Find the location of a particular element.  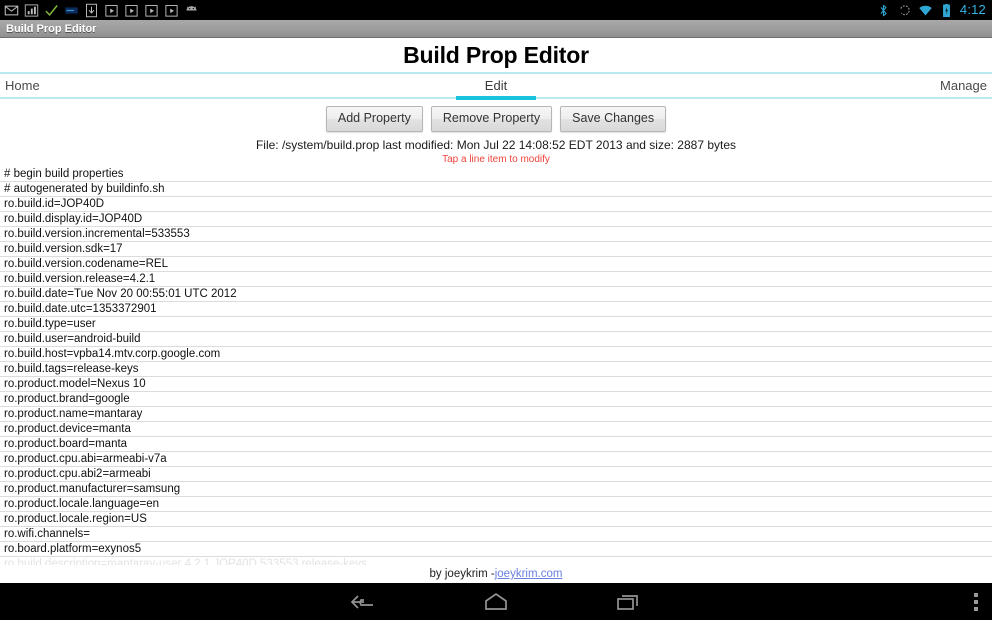

add-property-button: Add Property is located at coordinates (374, 119).